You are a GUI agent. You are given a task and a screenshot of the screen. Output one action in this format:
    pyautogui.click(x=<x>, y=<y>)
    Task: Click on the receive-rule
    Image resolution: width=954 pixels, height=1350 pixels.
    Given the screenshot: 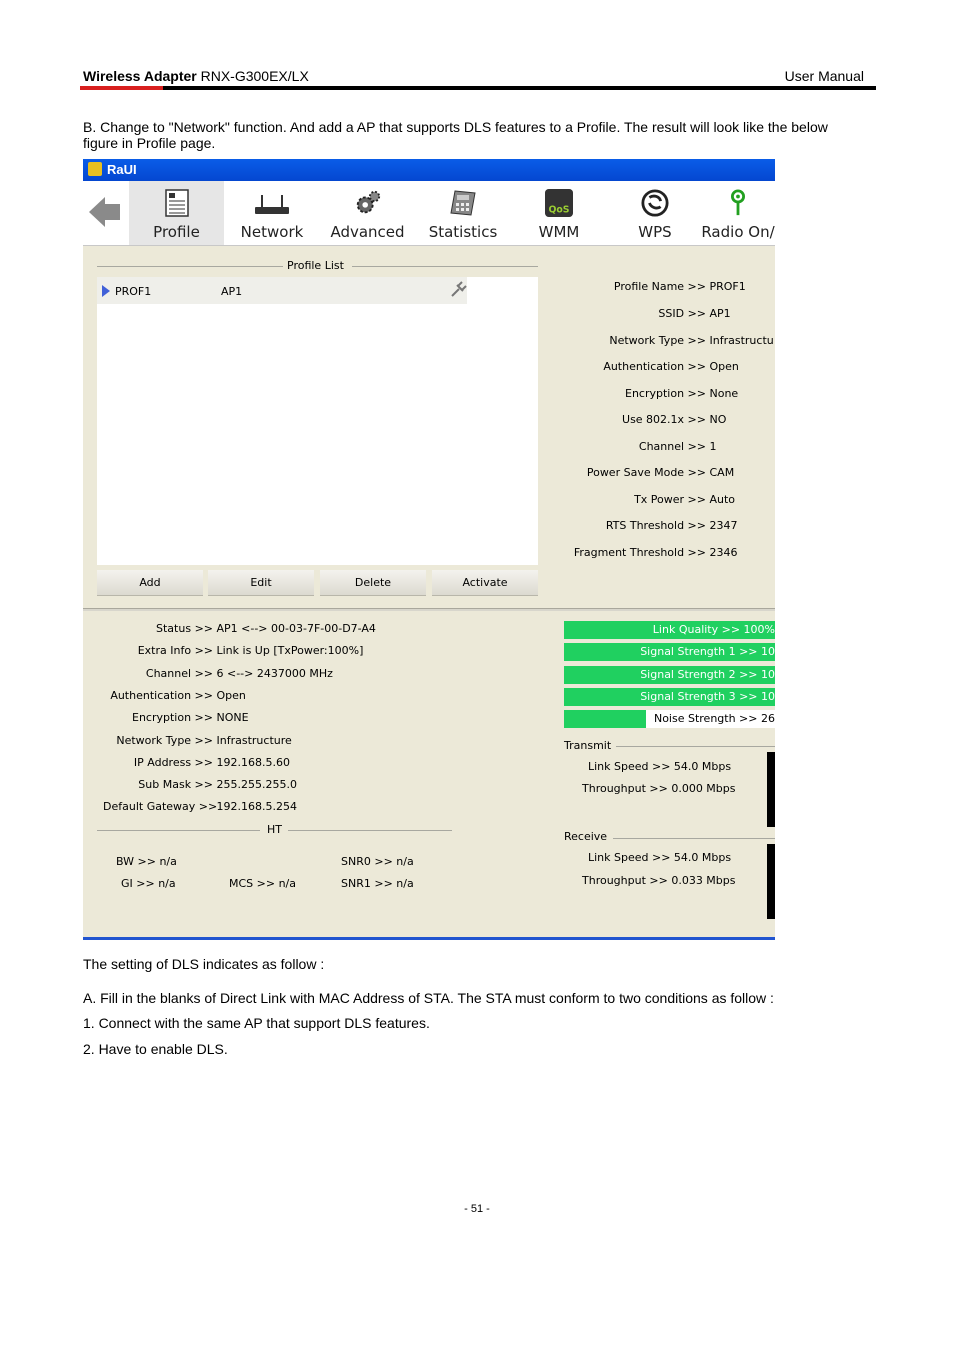 What is the action you would take?
    pyautogui.click(x=694, y=838)
    